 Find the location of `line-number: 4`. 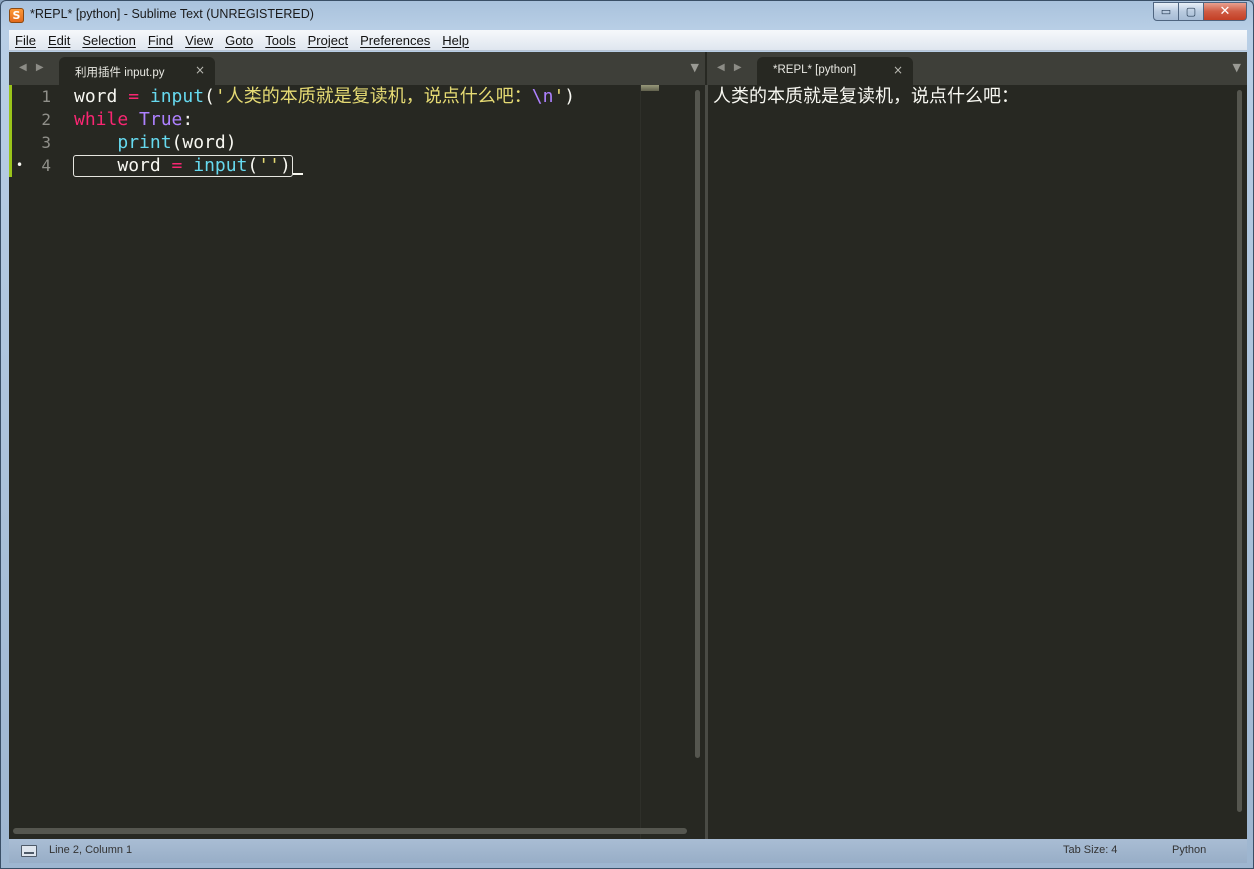

line-number: 4 is located at coordinates (46, 165).